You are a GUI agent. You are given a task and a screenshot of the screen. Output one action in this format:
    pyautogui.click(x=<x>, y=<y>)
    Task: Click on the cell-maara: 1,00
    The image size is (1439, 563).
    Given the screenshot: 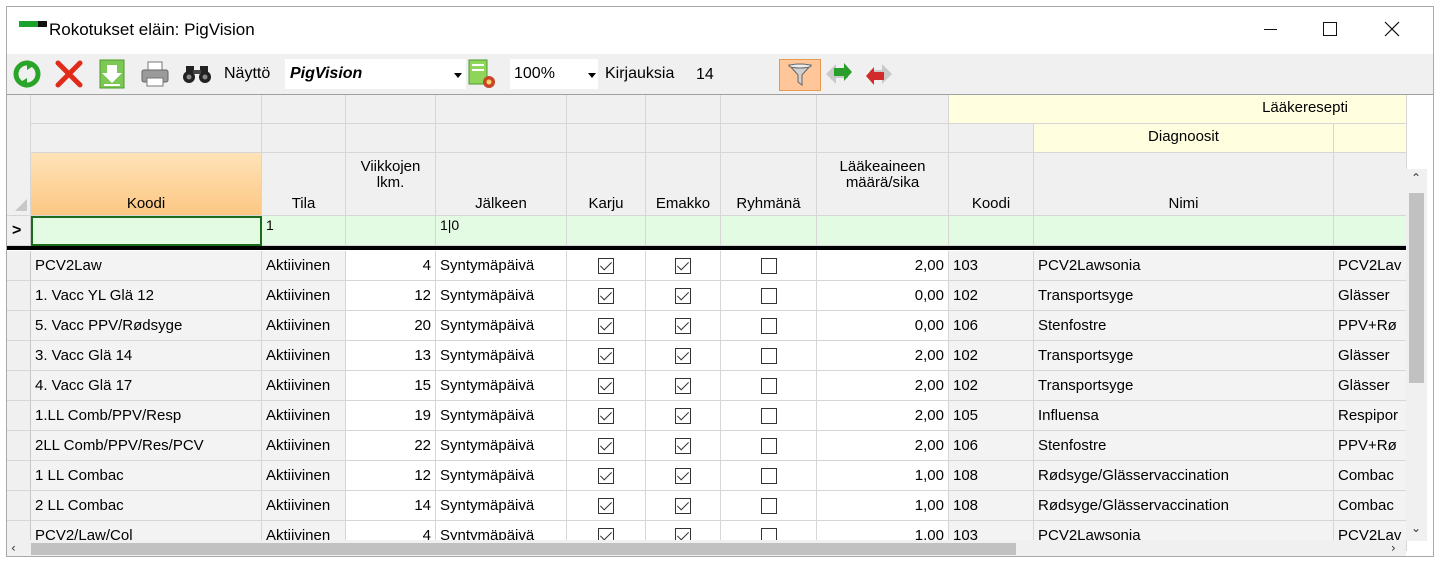 What is the action you would take?
    pyautogui.click(x=883, y=476)
    